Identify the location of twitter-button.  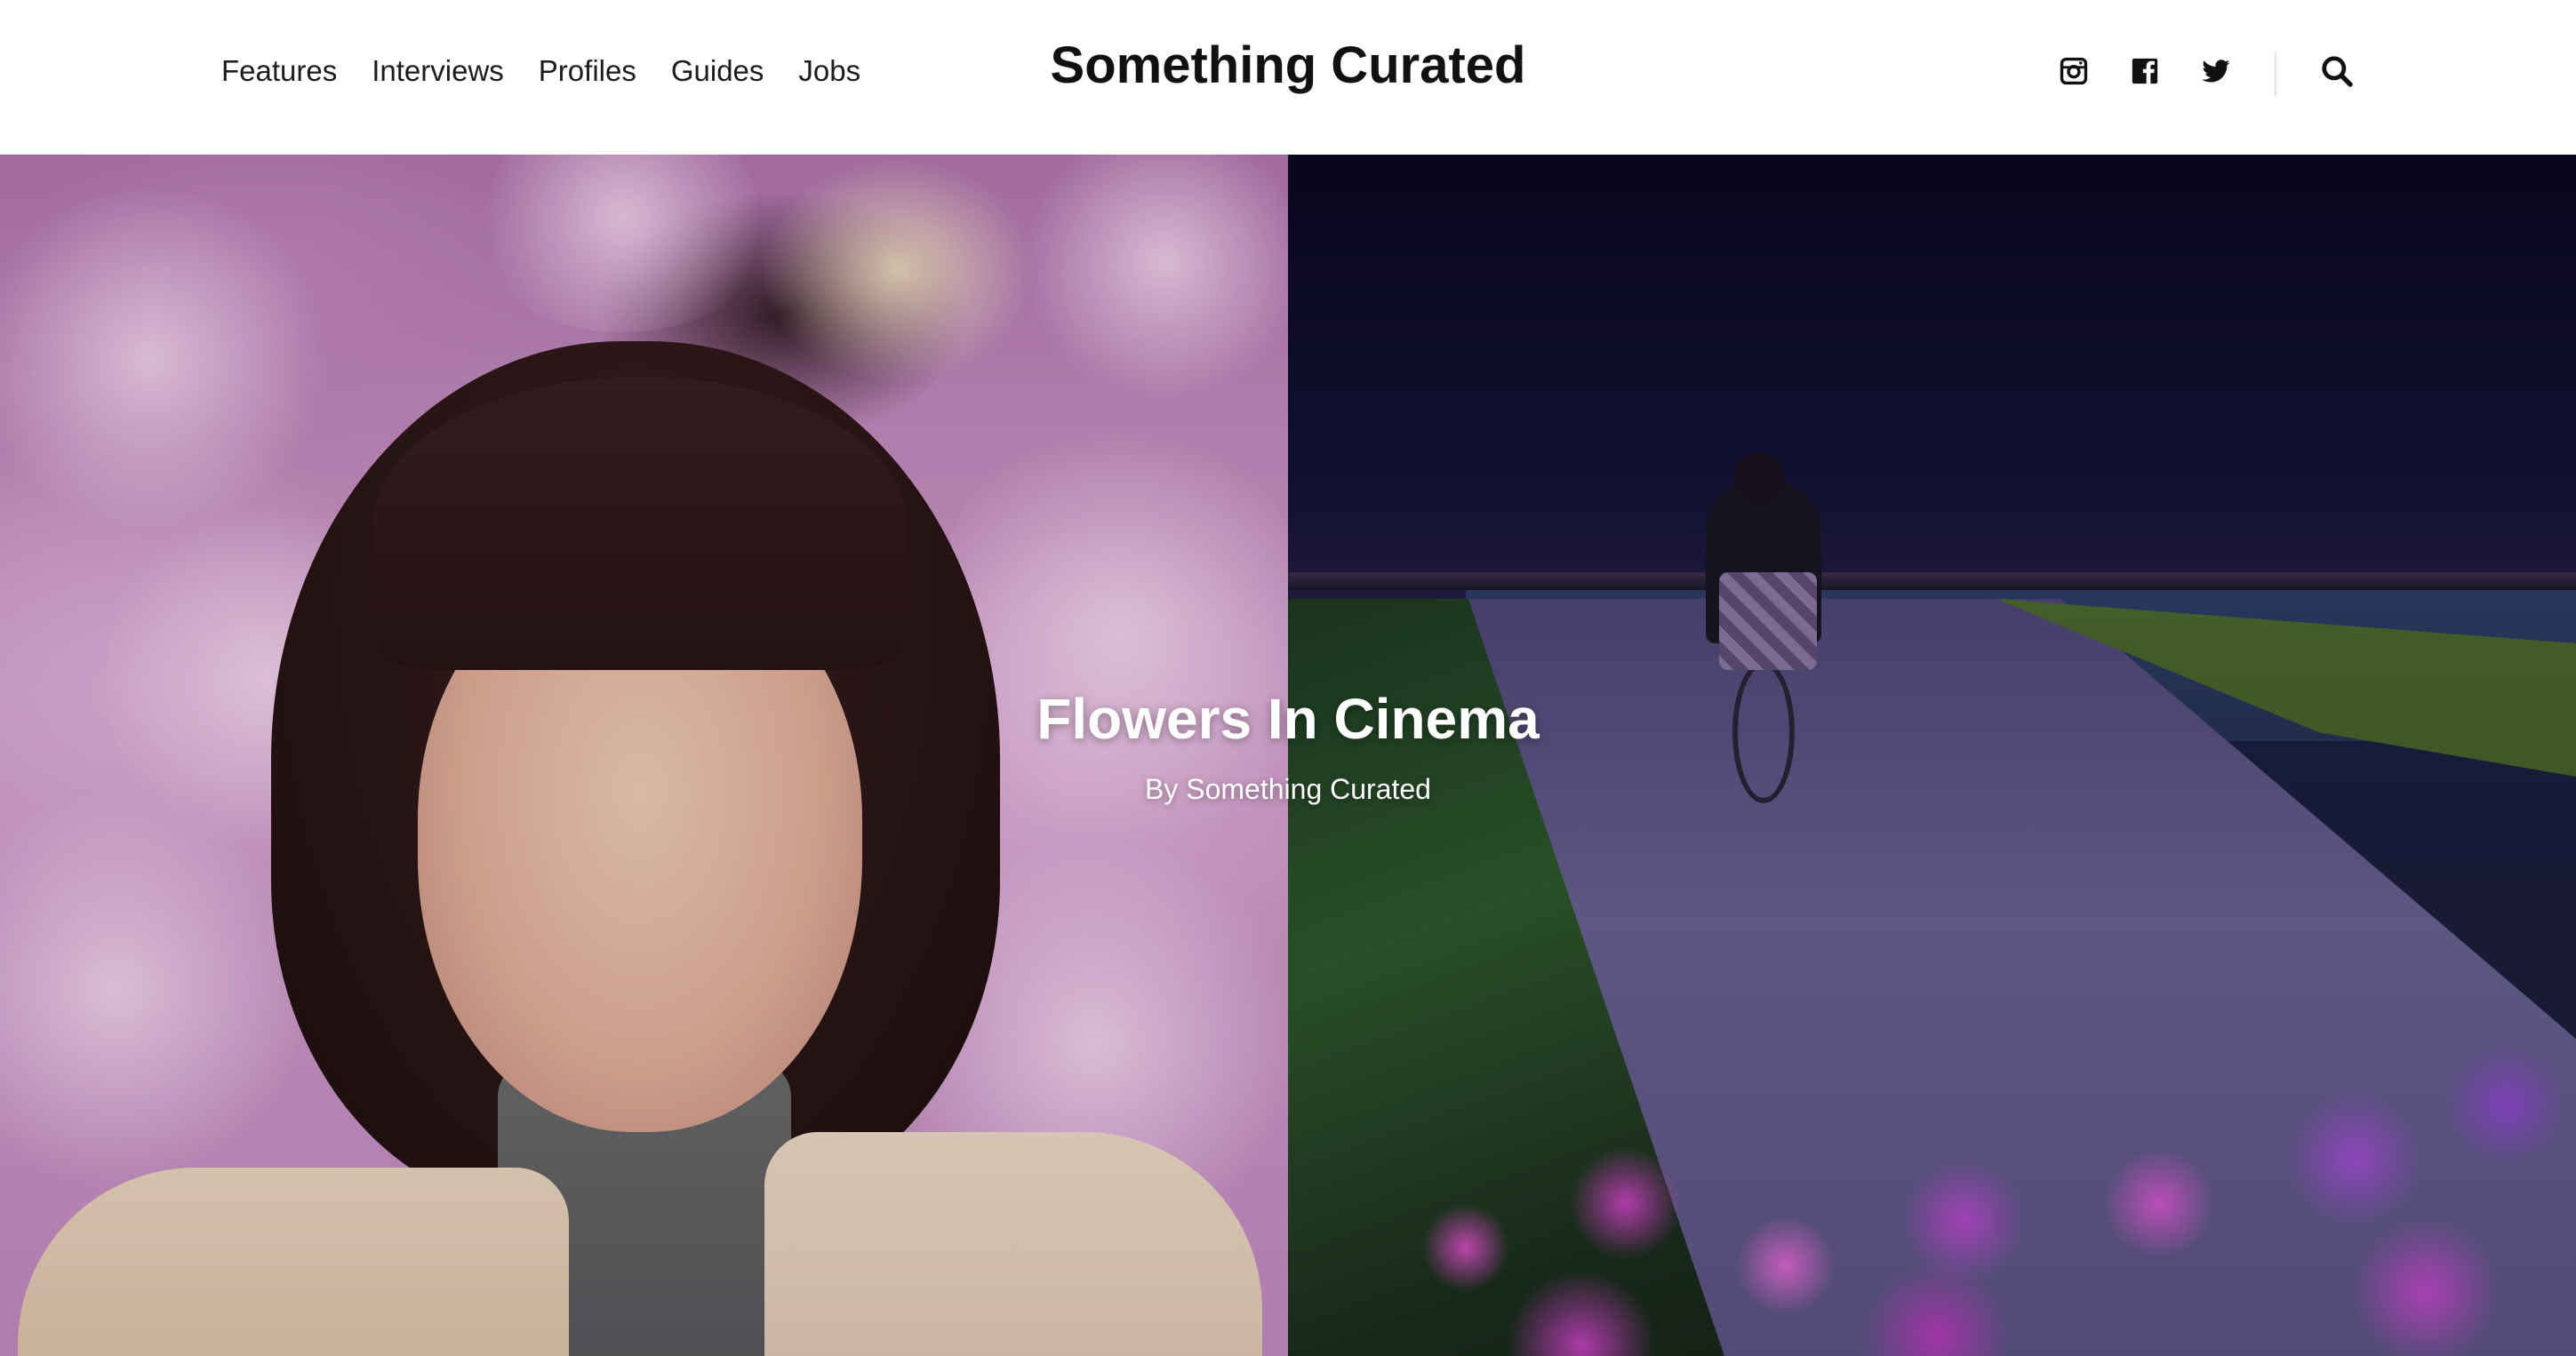
(2216, 71).